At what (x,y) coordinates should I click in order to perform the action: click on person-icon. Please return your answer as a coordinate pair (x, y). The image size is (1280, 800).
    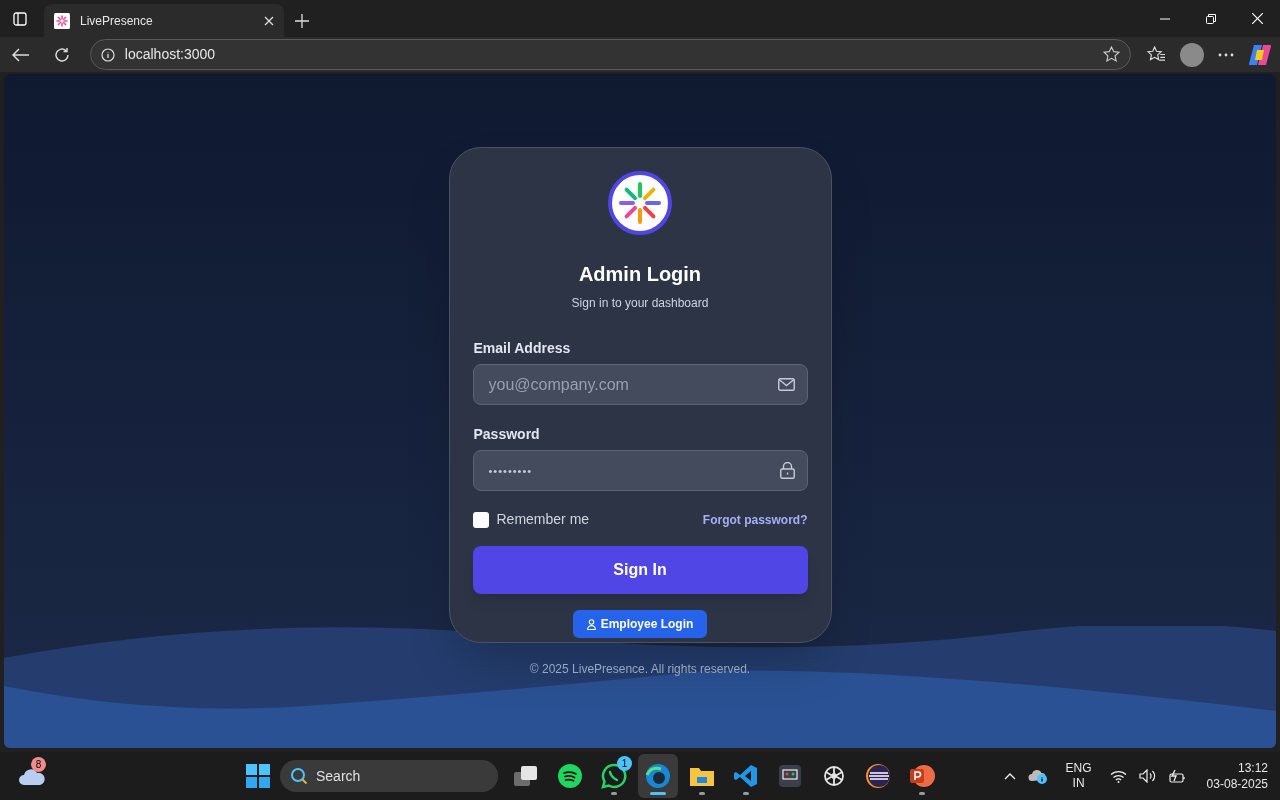
    Looking at the image, I should click on (591, 624).